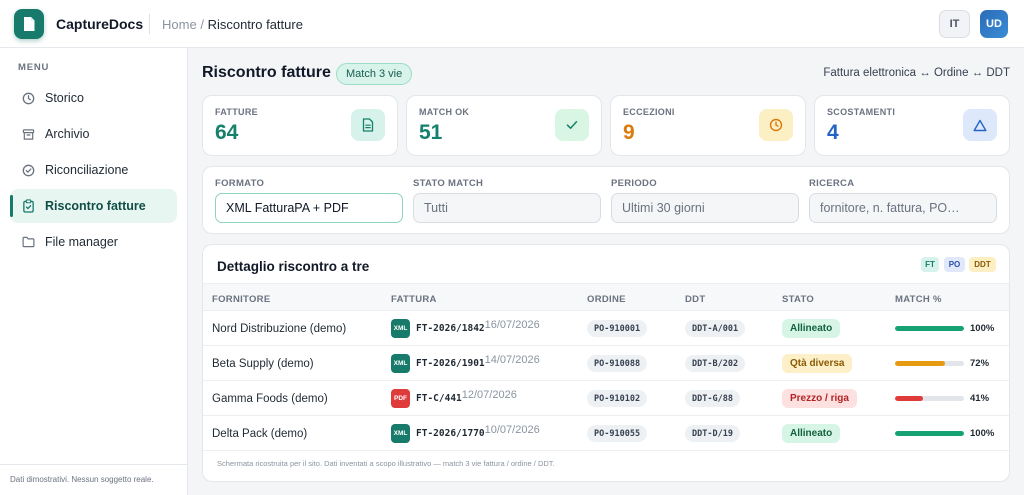 The height and width of the screenshot is (495, 1024). I want to click on invoice-cell: XML FT-2026/1842 16/07/2026, so click(465, 328).